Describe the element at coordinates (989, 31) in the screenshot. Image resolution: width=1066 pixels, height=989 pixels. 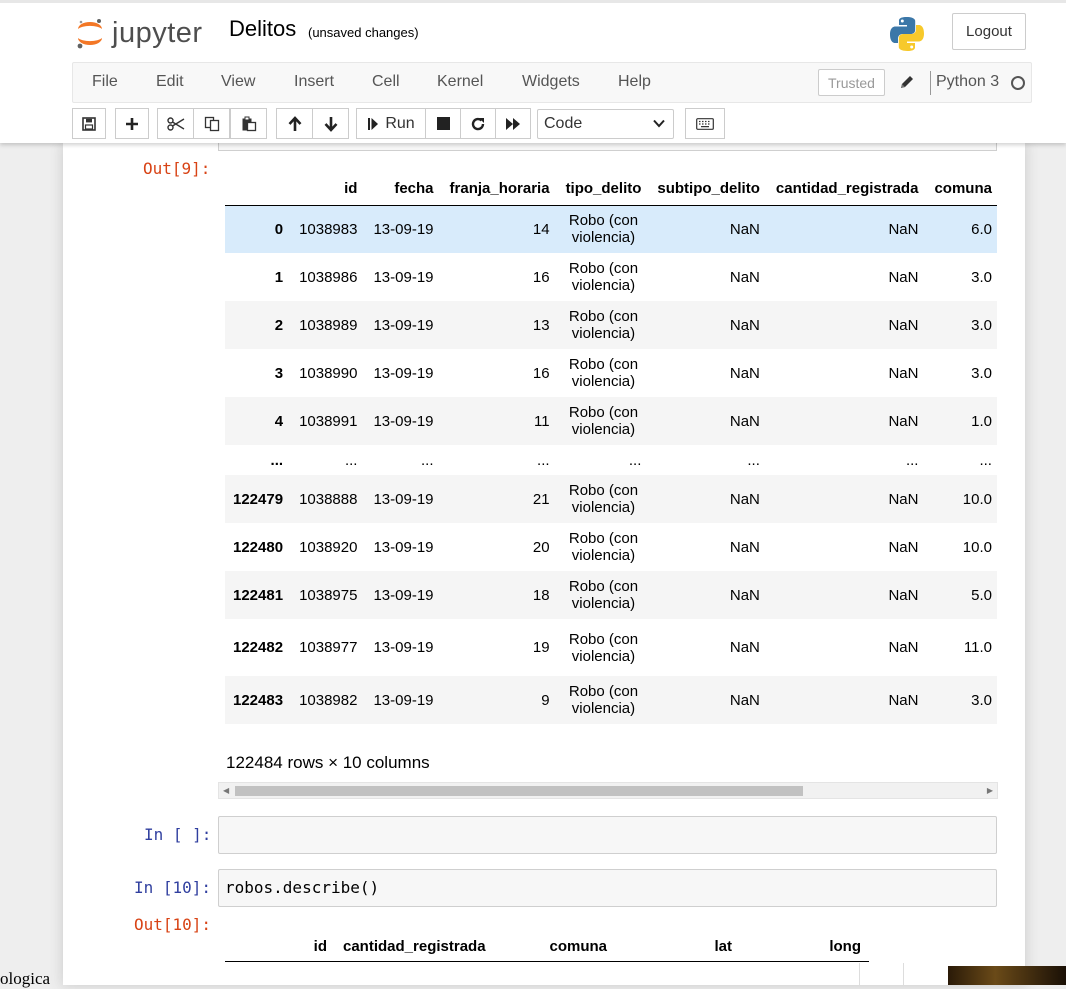
I see `logout-button: Logout` at that location.